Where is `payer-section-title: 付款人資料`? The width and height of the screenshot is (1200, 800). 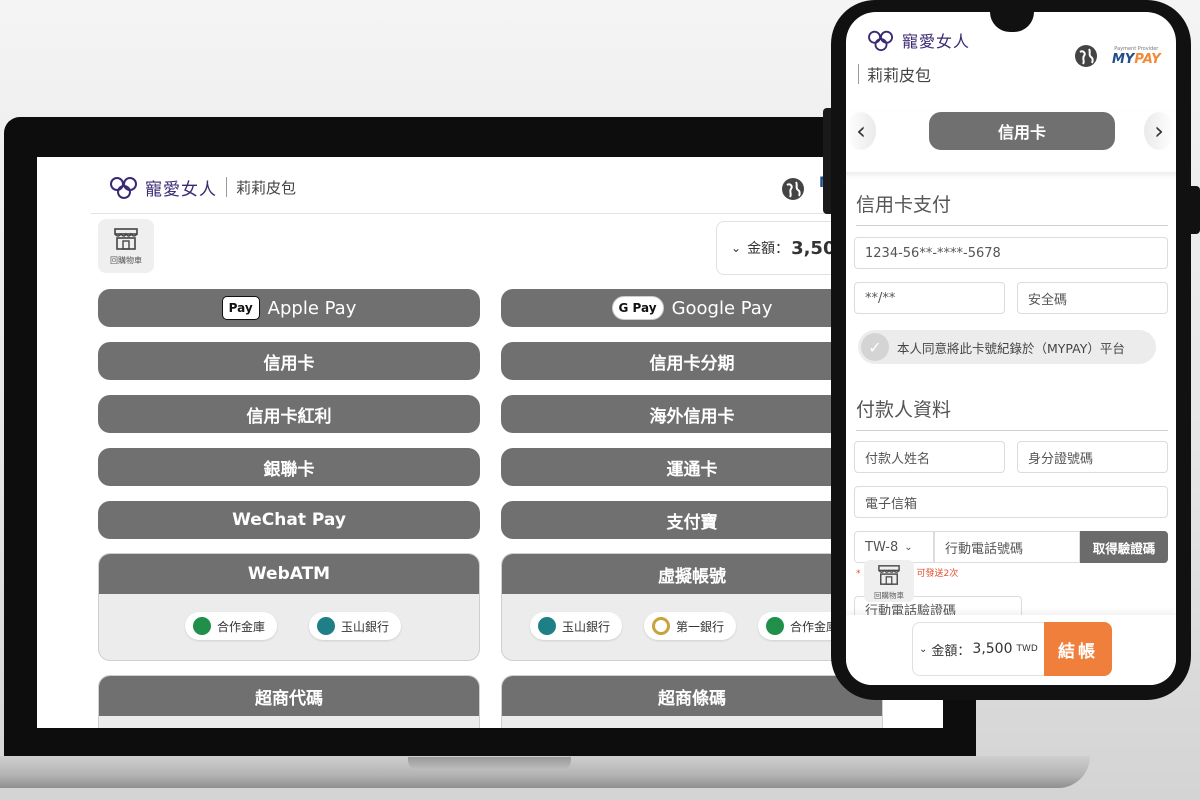
payer-section-title: 付款人資料 is located at coordinates (1012, 413).